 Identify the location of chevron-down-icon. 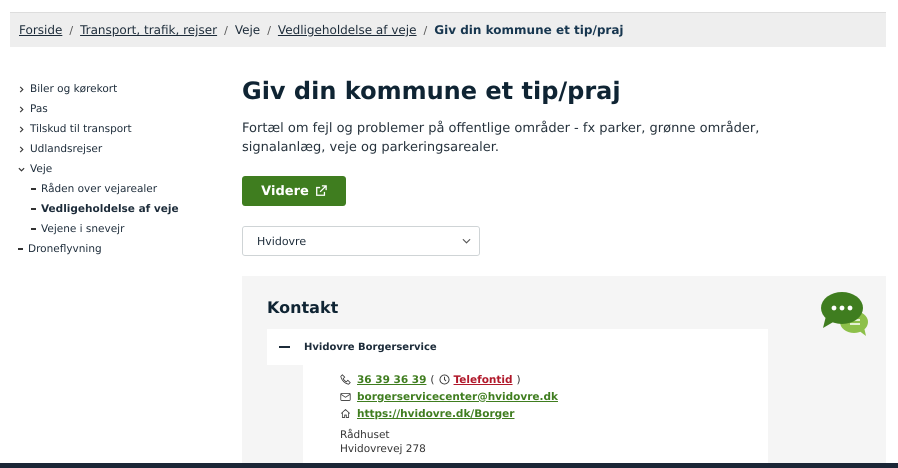
(466, 241).